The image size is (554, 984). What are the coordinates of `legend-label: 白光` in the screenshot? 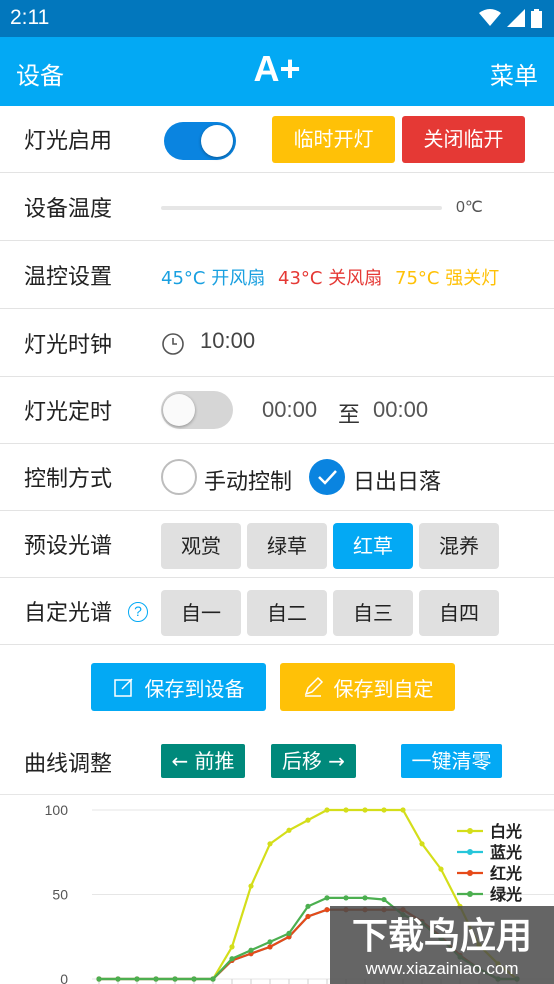 It's located at (506, 831).